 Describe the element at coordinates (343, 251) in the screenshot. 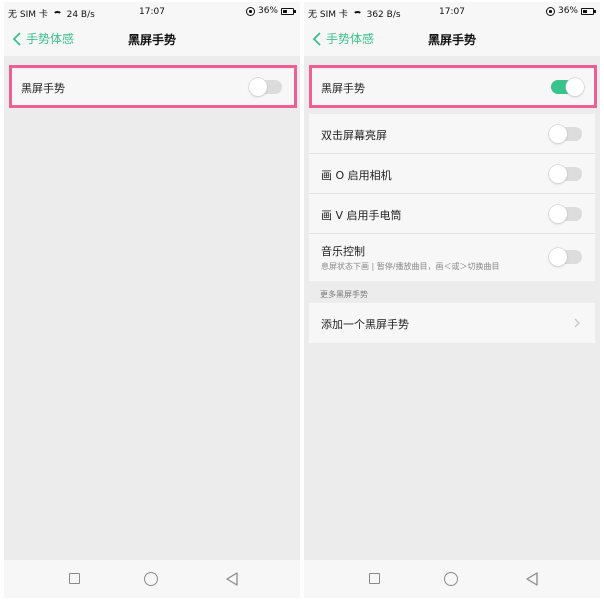

I see `gesture-label: 音乐控制` at that location.